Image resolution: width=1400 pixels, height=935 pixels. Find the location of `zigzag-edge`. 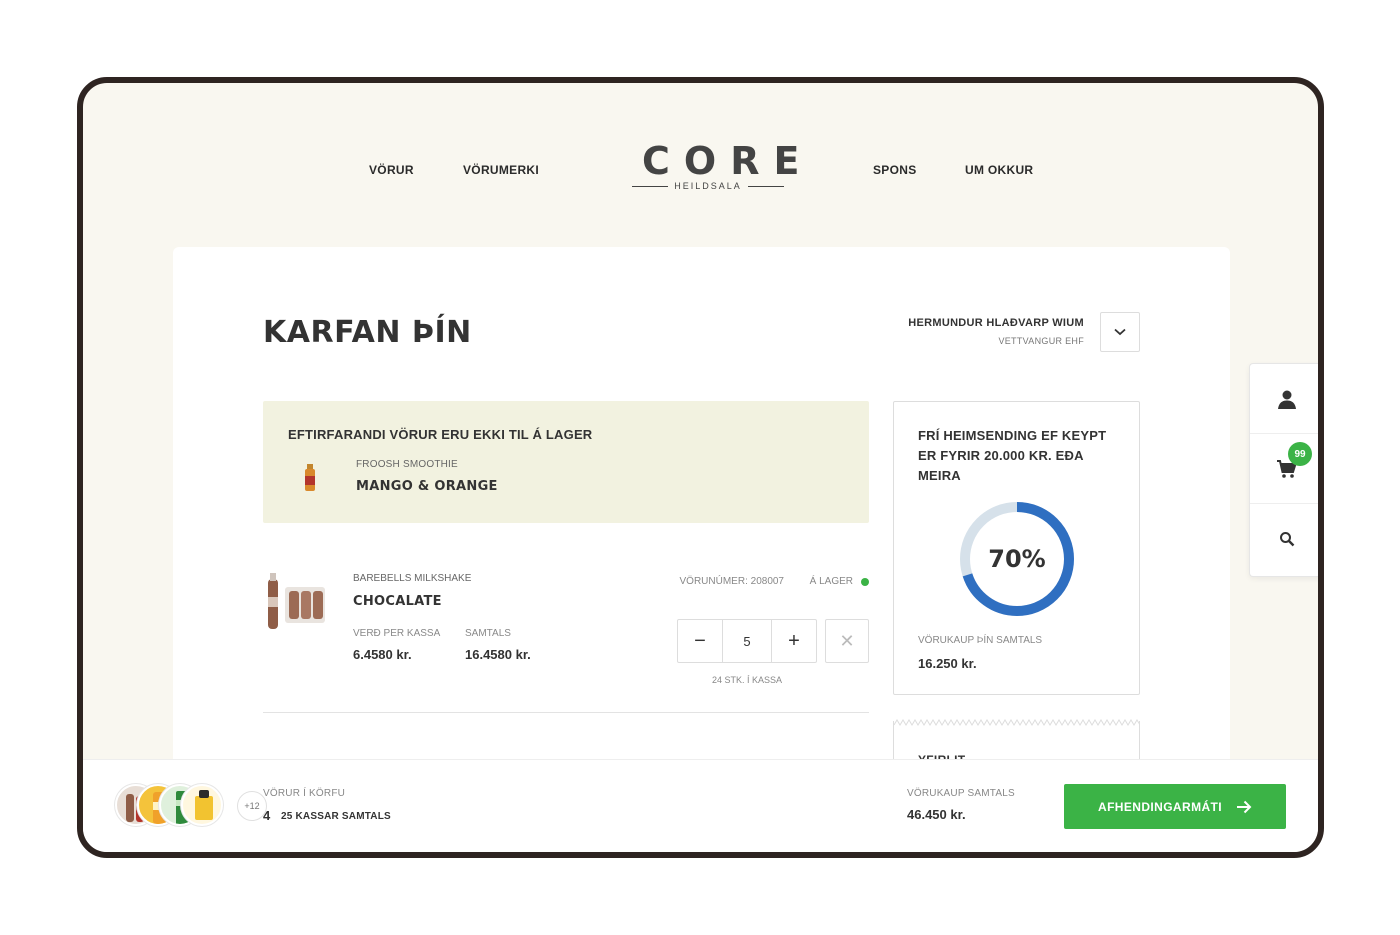

zigzag-edge is located at coordinates (1016, 722).